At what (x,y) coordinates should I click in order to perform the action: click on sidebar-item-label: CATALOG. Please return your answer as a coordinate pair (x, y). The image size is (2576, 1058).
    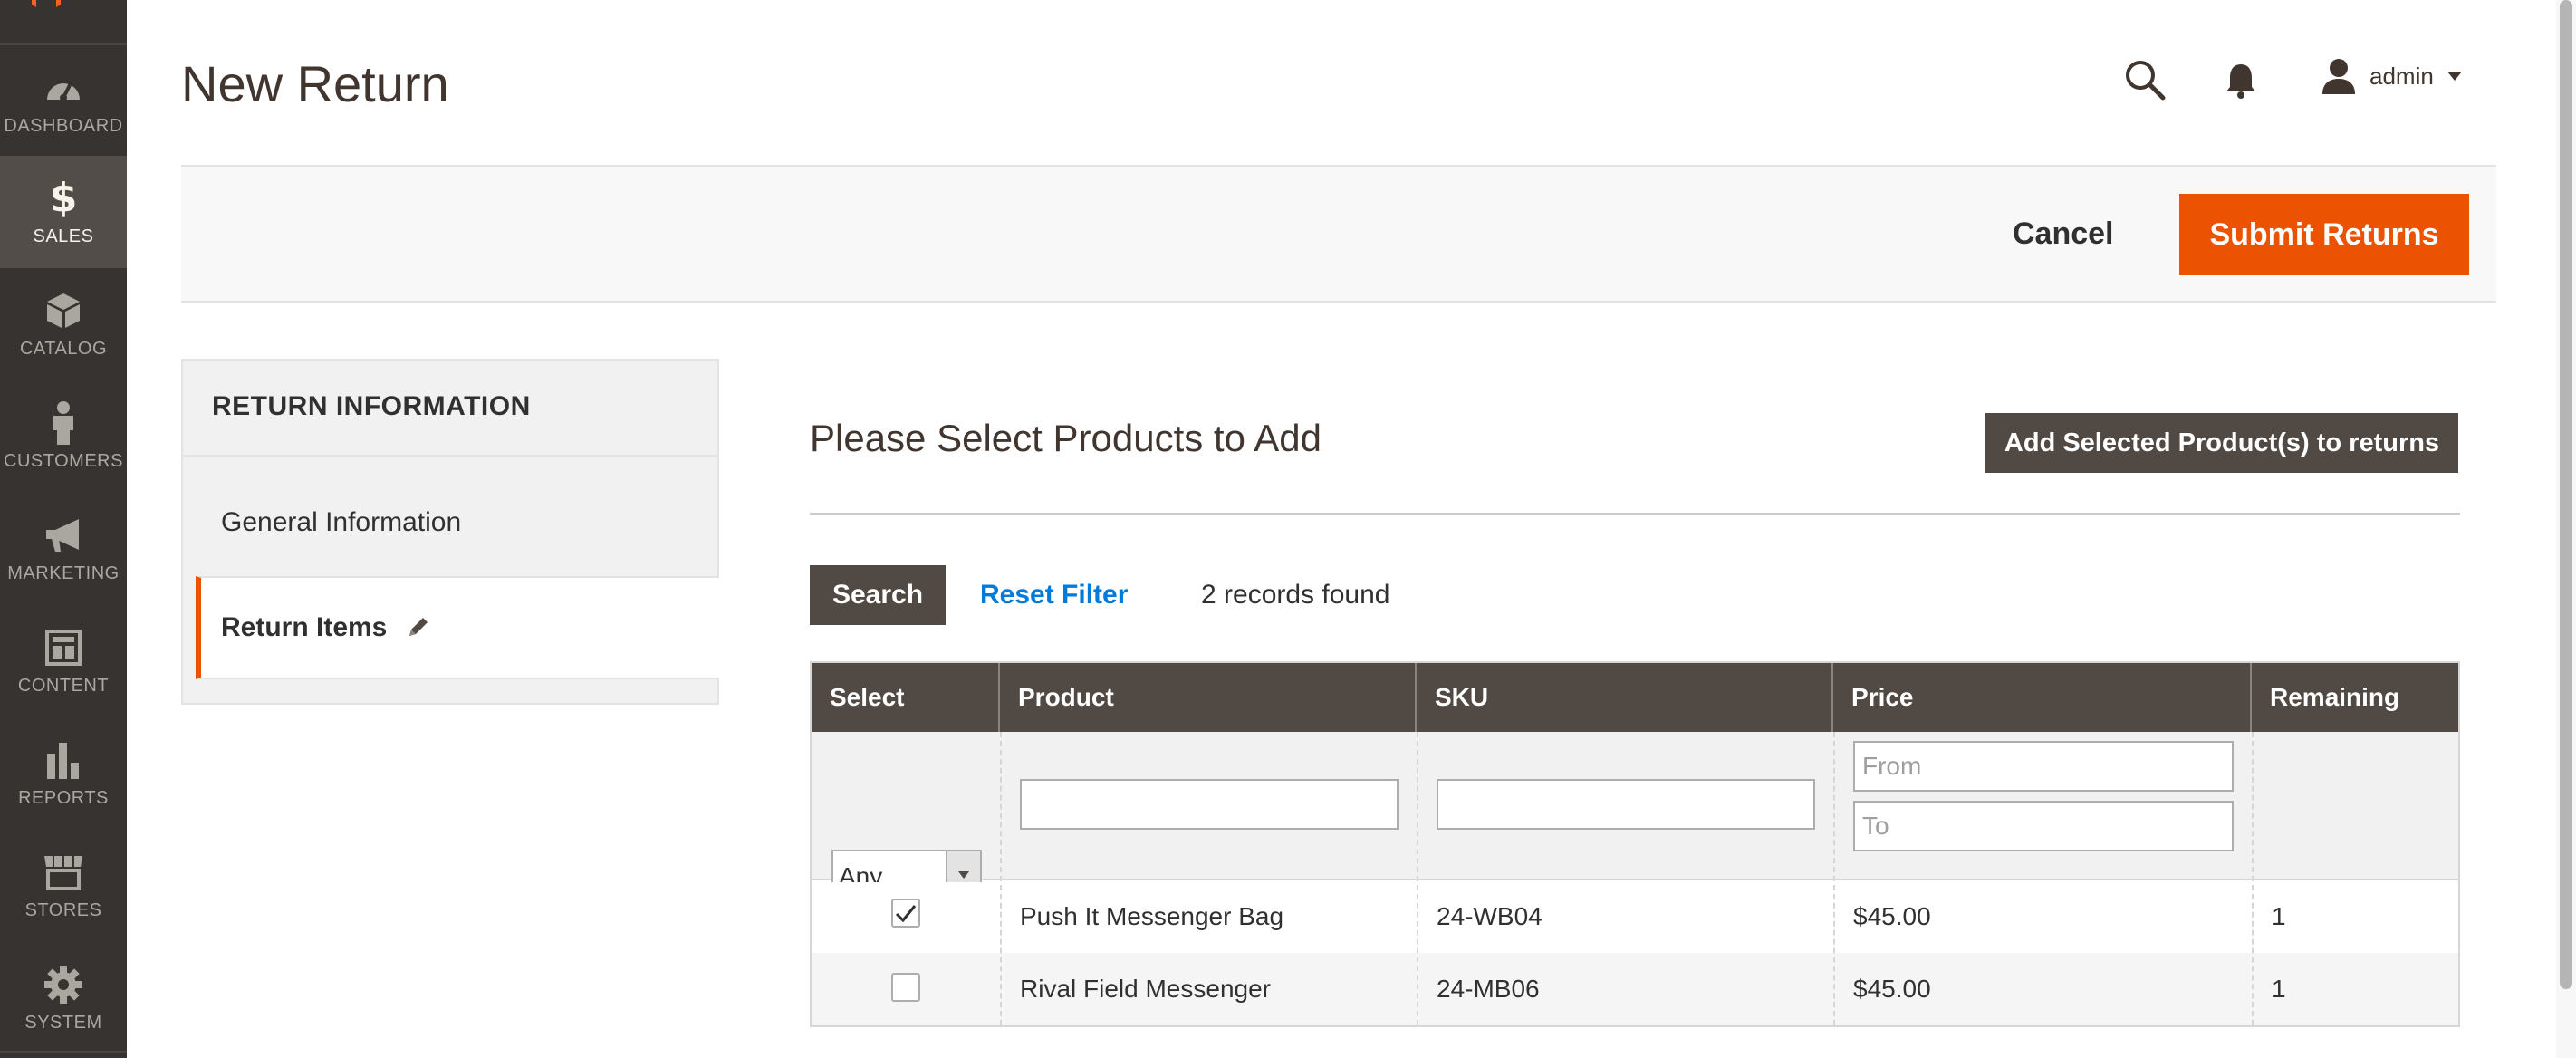
    Looking at the image, I should click on (63, 349).